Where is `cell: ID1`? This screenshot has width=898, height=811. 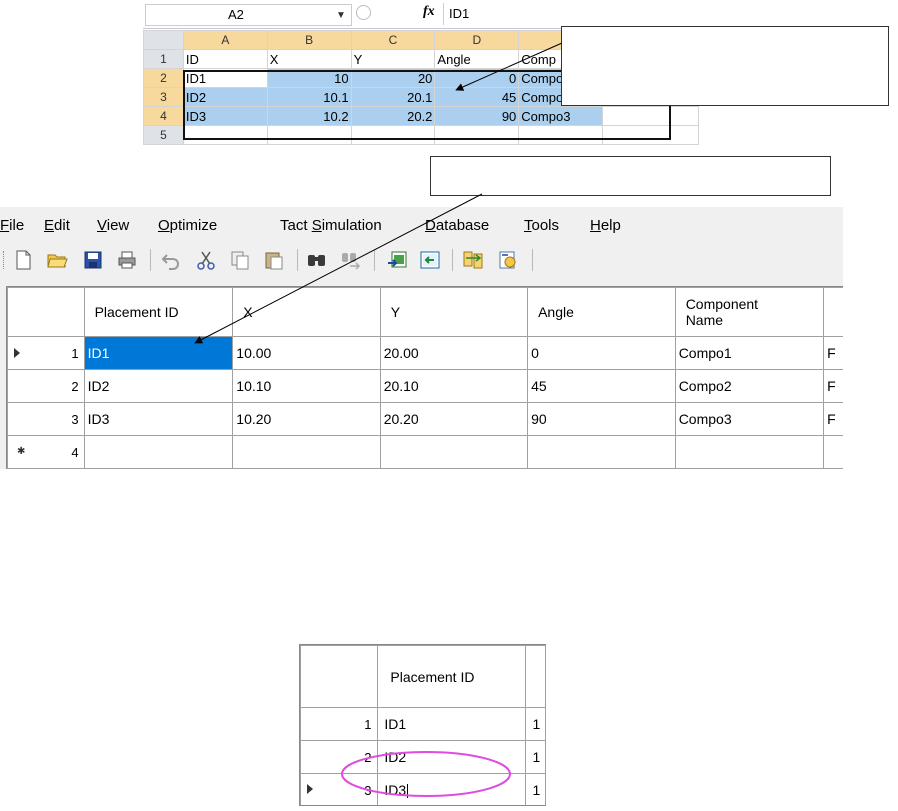
cell: ID1 is located at coordinates (452, 724).